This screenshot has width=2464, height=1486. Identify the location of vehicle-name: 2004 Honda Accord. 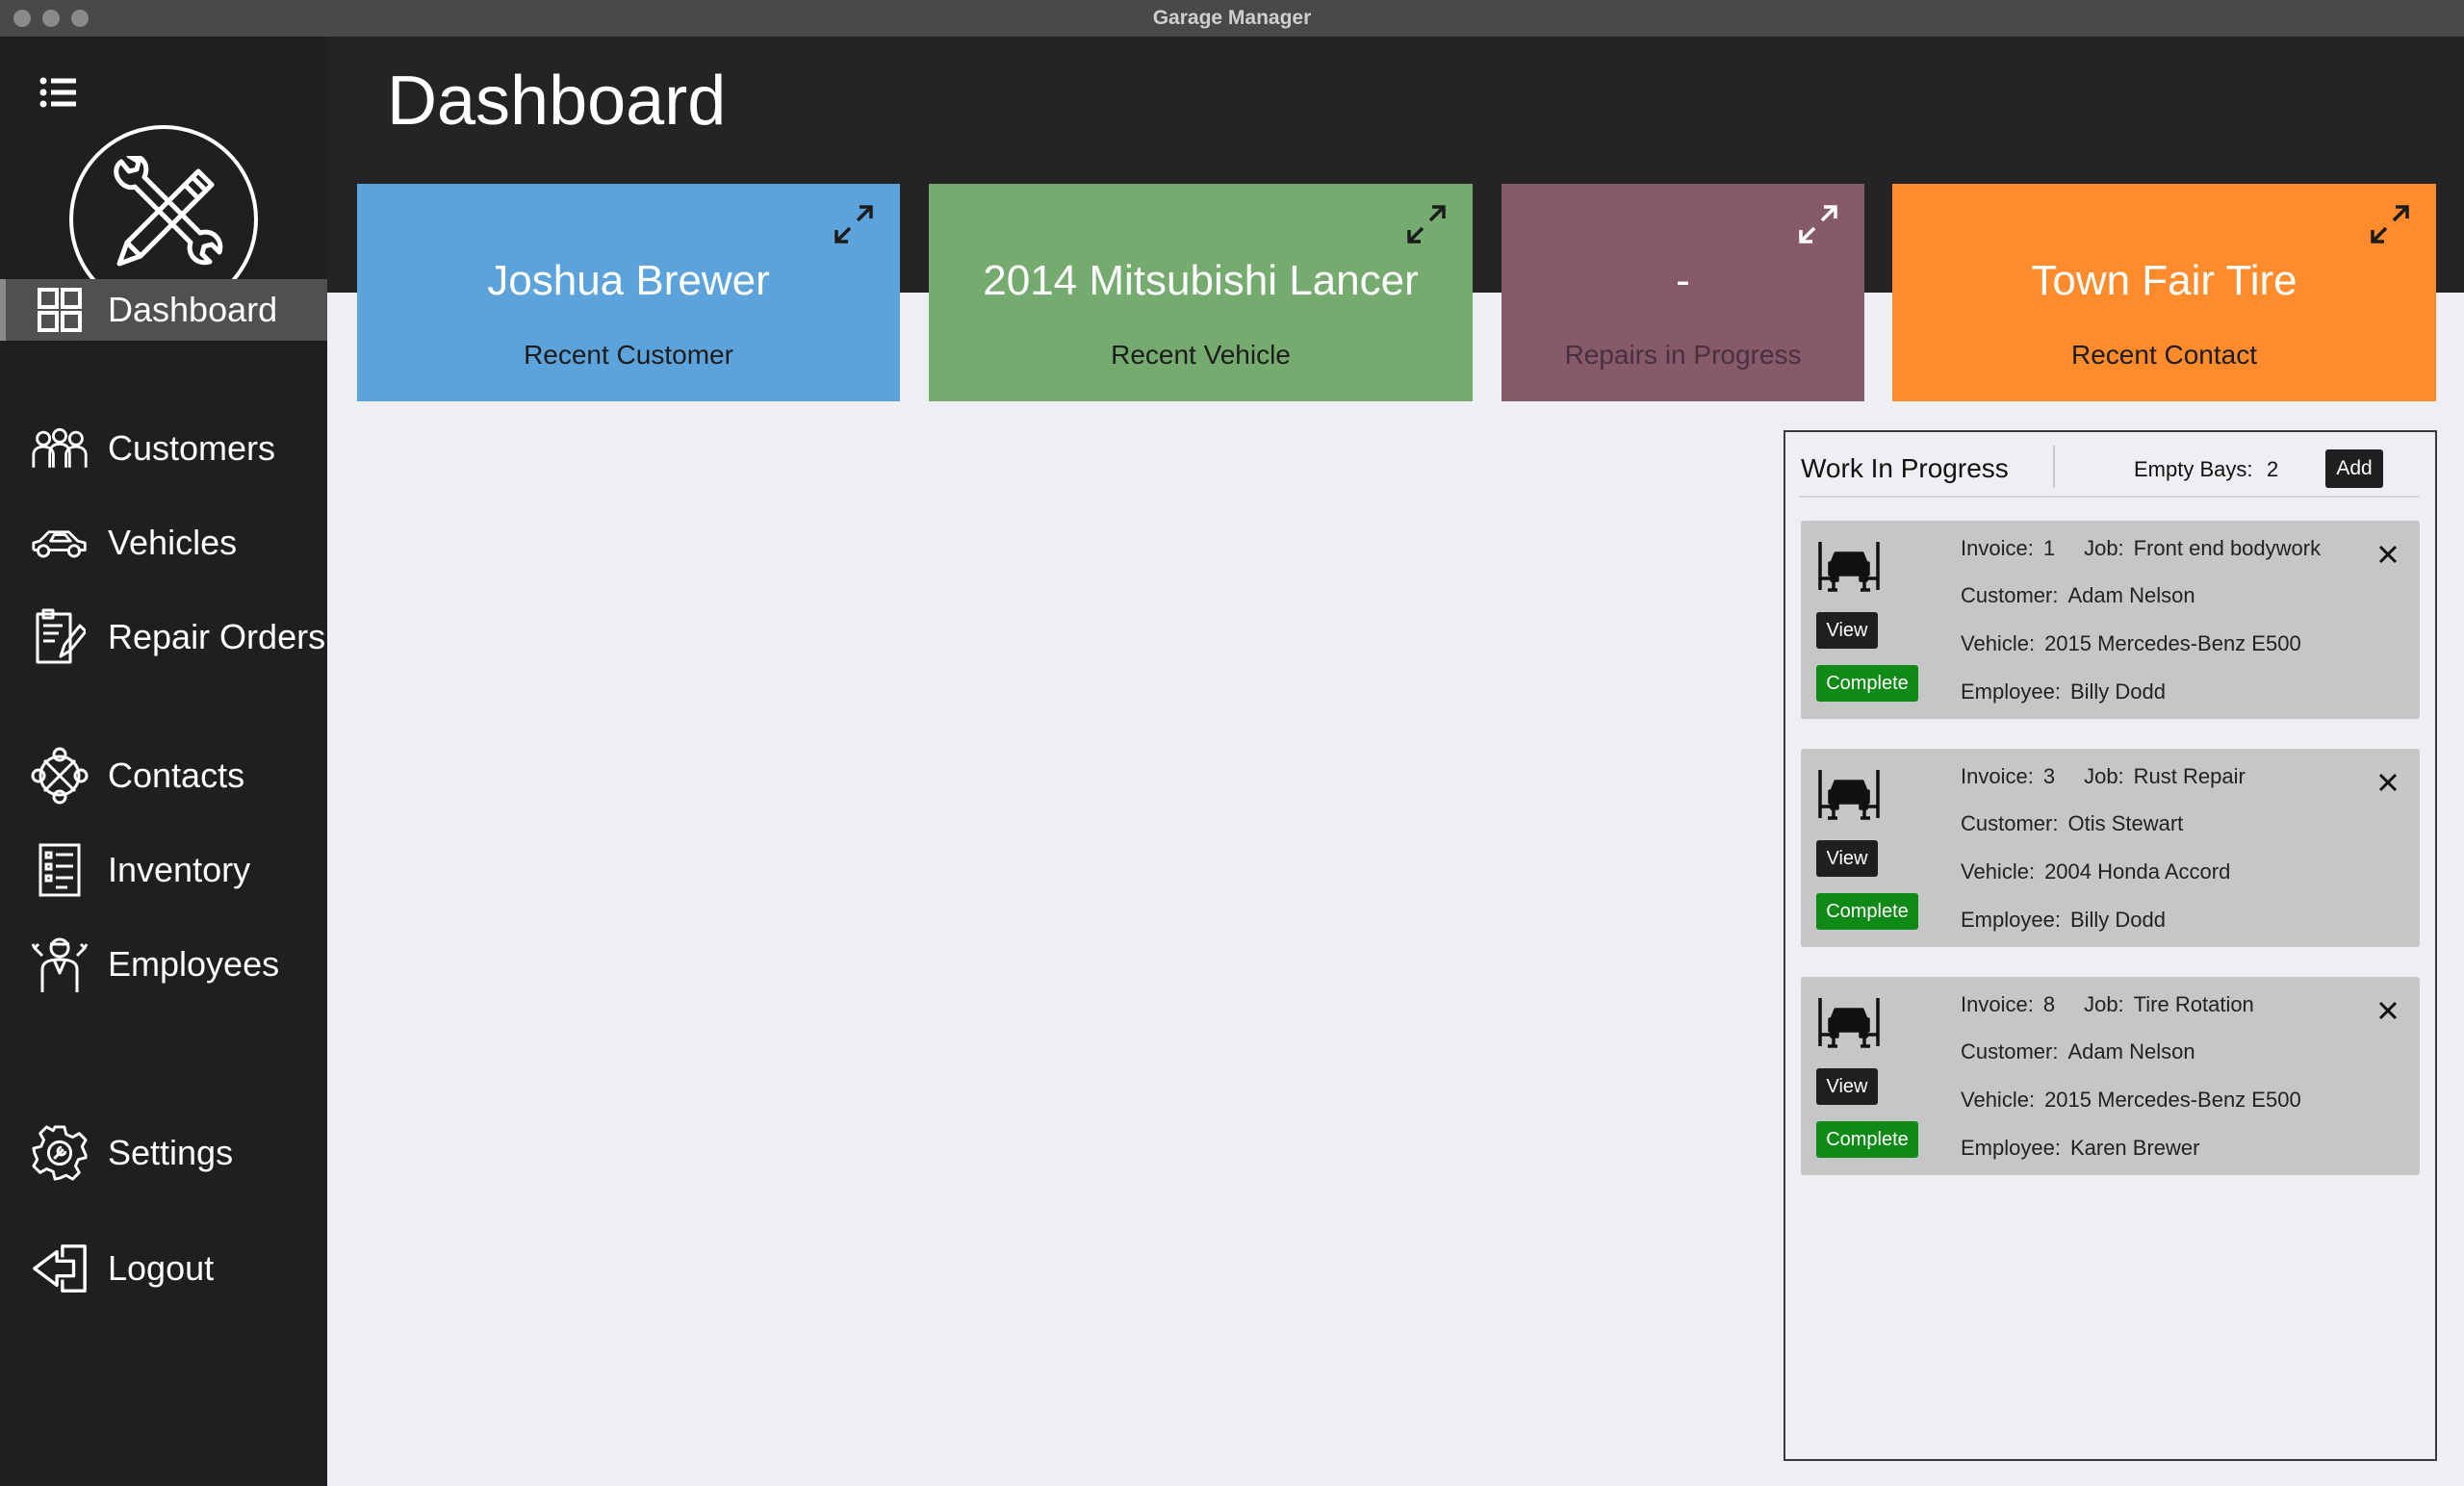
(2137, 871).